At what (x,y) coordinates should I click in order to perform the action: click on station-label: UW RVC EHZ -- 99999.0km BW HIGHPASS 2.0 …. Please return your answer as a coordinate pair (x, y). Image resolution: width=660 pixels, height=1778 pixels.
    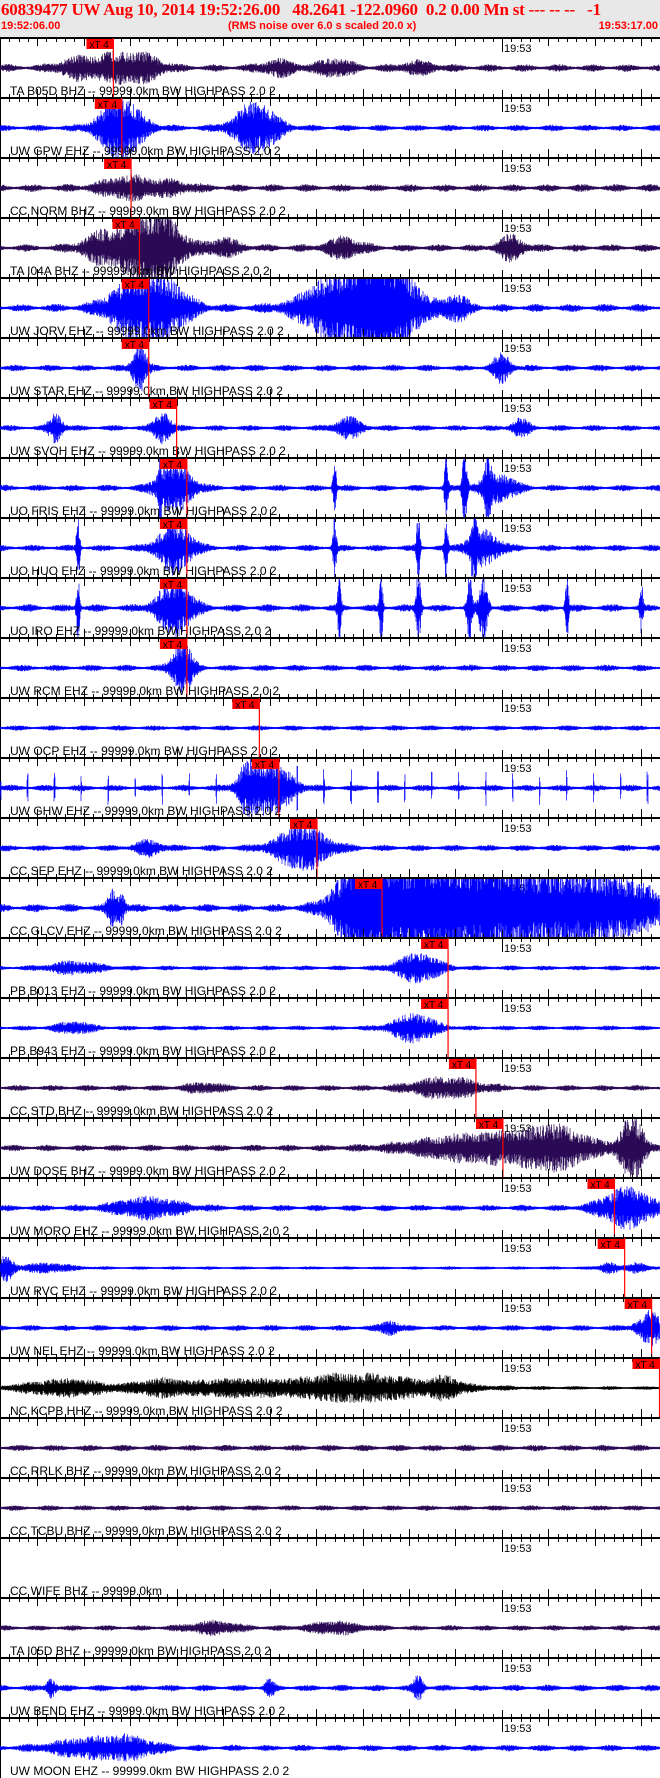
    Looking at the image, I should click on (143, 1291).